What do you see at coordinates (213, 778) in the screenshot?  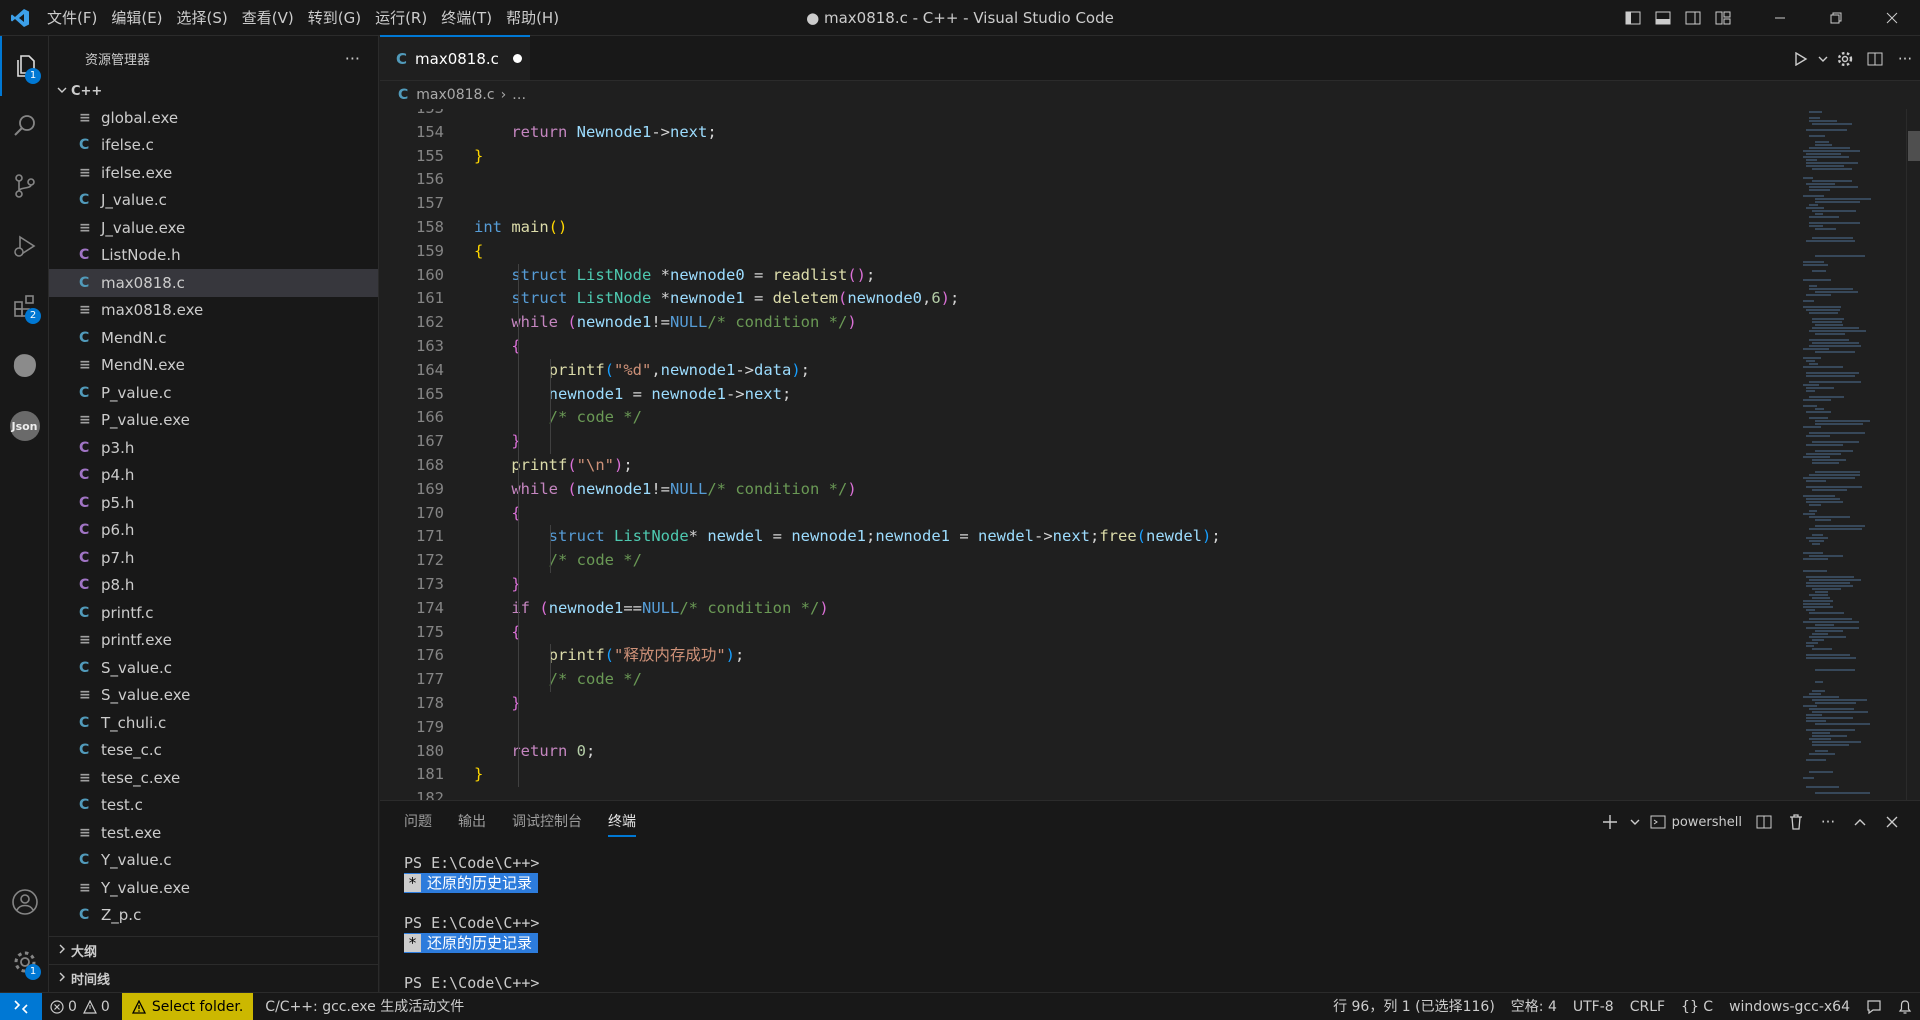 I see `file-item: ≡ tese_c.exe` at bounding box center [213, 778].